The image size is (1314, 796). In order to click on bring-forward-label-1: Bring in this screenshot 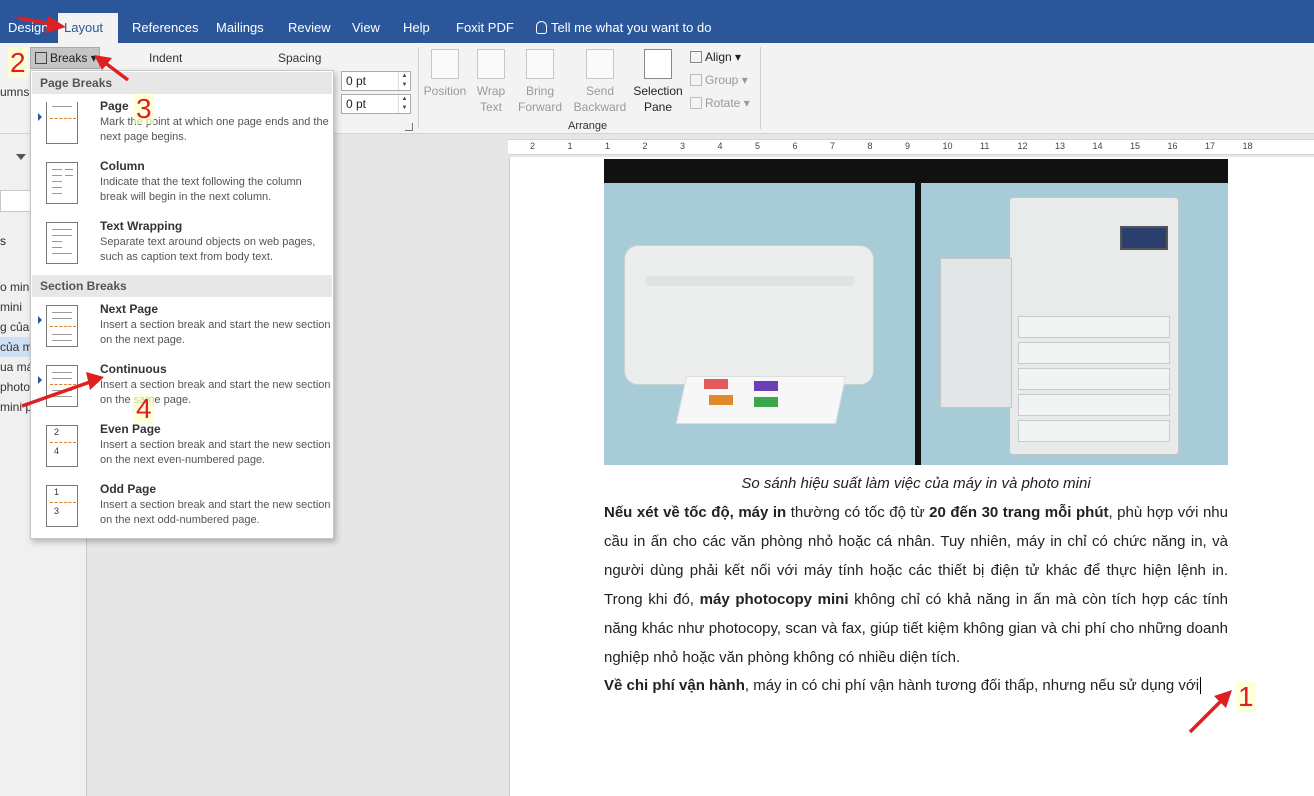, I will do `click(539, 91)`.